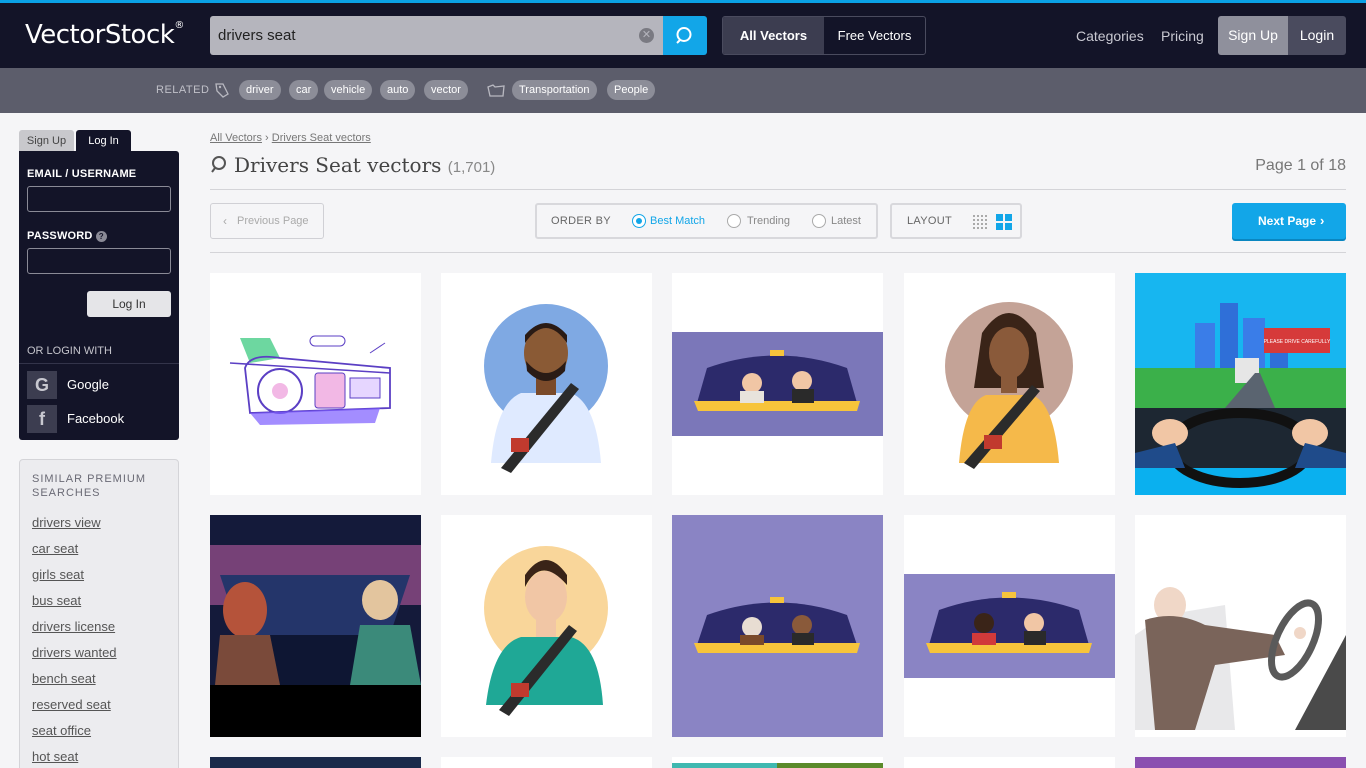 This screenshot has width=1366, height=768. I want to click on site-logo: VectorStock®, so click(104, 35).